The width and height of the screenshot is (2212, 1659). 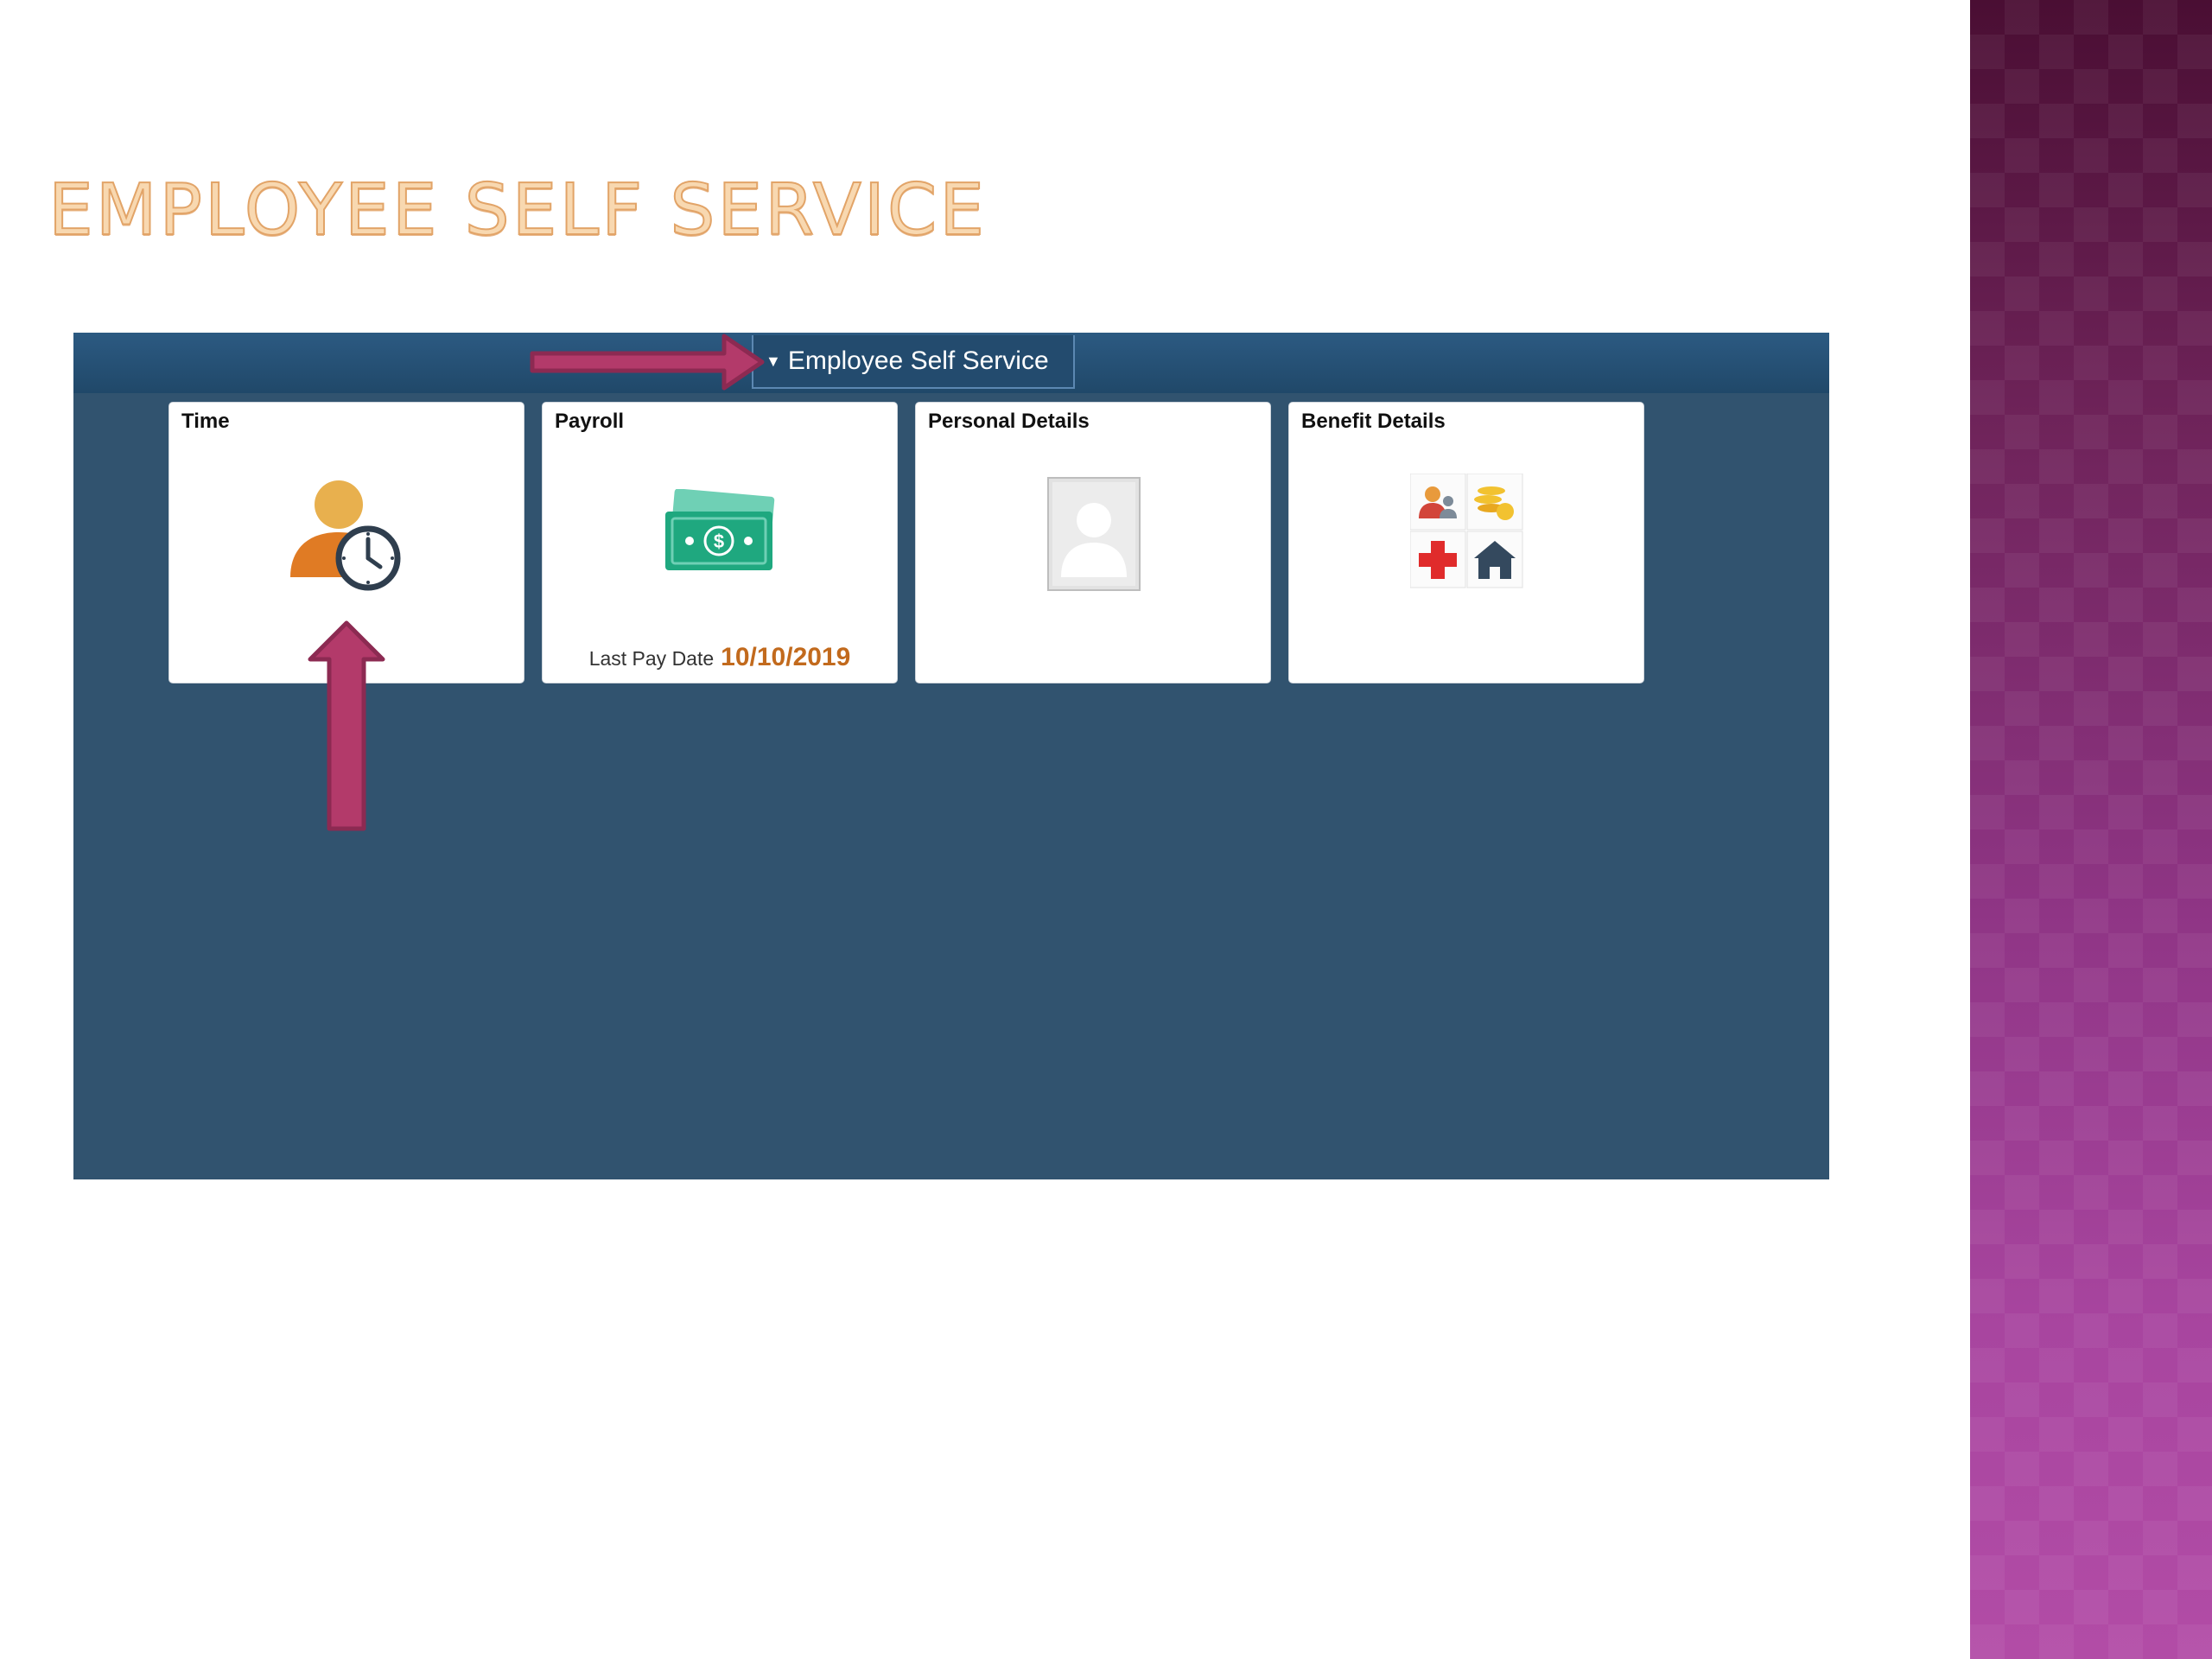 I want to click on decorative-side-band, so click(x=2091, y=829).